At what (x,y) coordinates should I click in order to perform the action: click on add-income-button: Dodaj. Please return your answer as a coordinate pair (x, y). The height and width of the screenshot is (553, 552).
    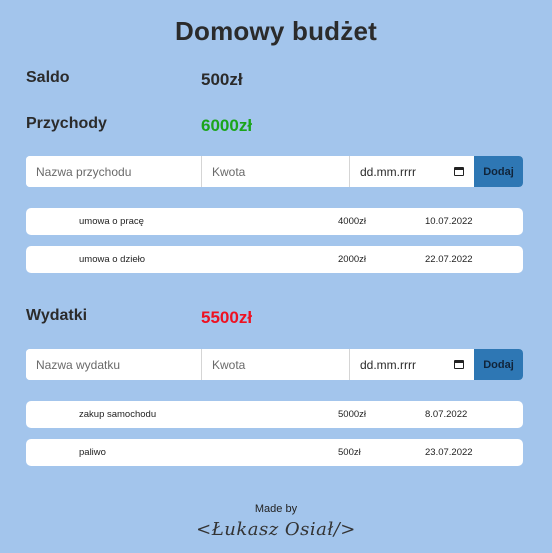
    Looking at the image, I should click on (498, 171).